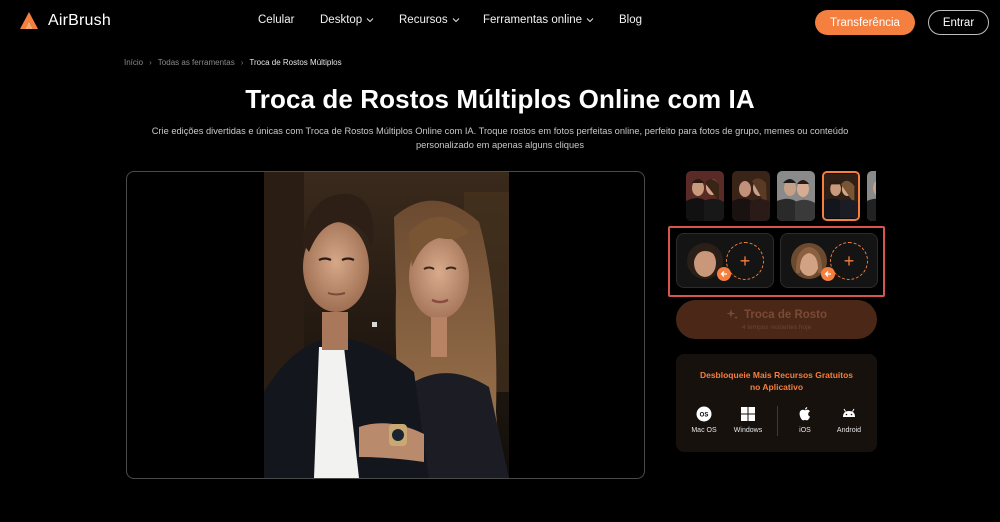 Image resolution: width=1000 pixels, height=522 pixels. What do you see at coordinates (133, 62) in the screenshot?
I see `breadcrumb-home: Início` at bounding box center [133, 62].